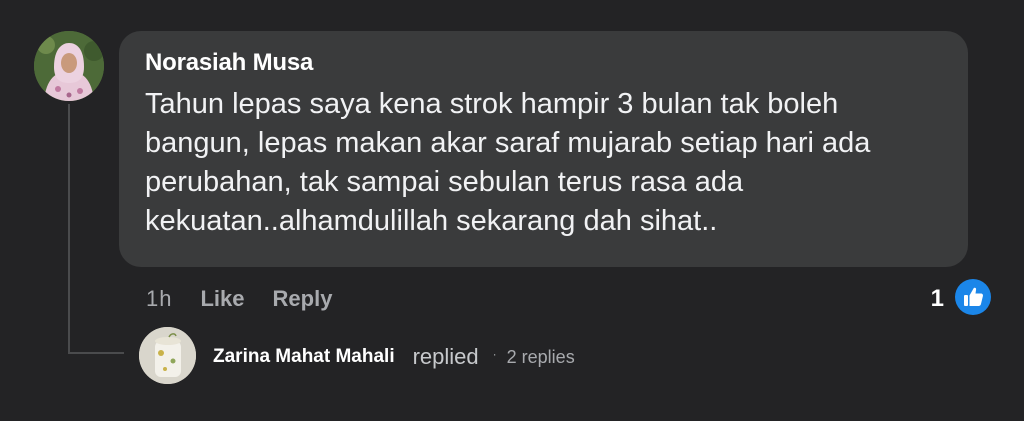 This screenshot has width=1024, height=421. I want to click on reply-author-avatar, so click(167, 355).